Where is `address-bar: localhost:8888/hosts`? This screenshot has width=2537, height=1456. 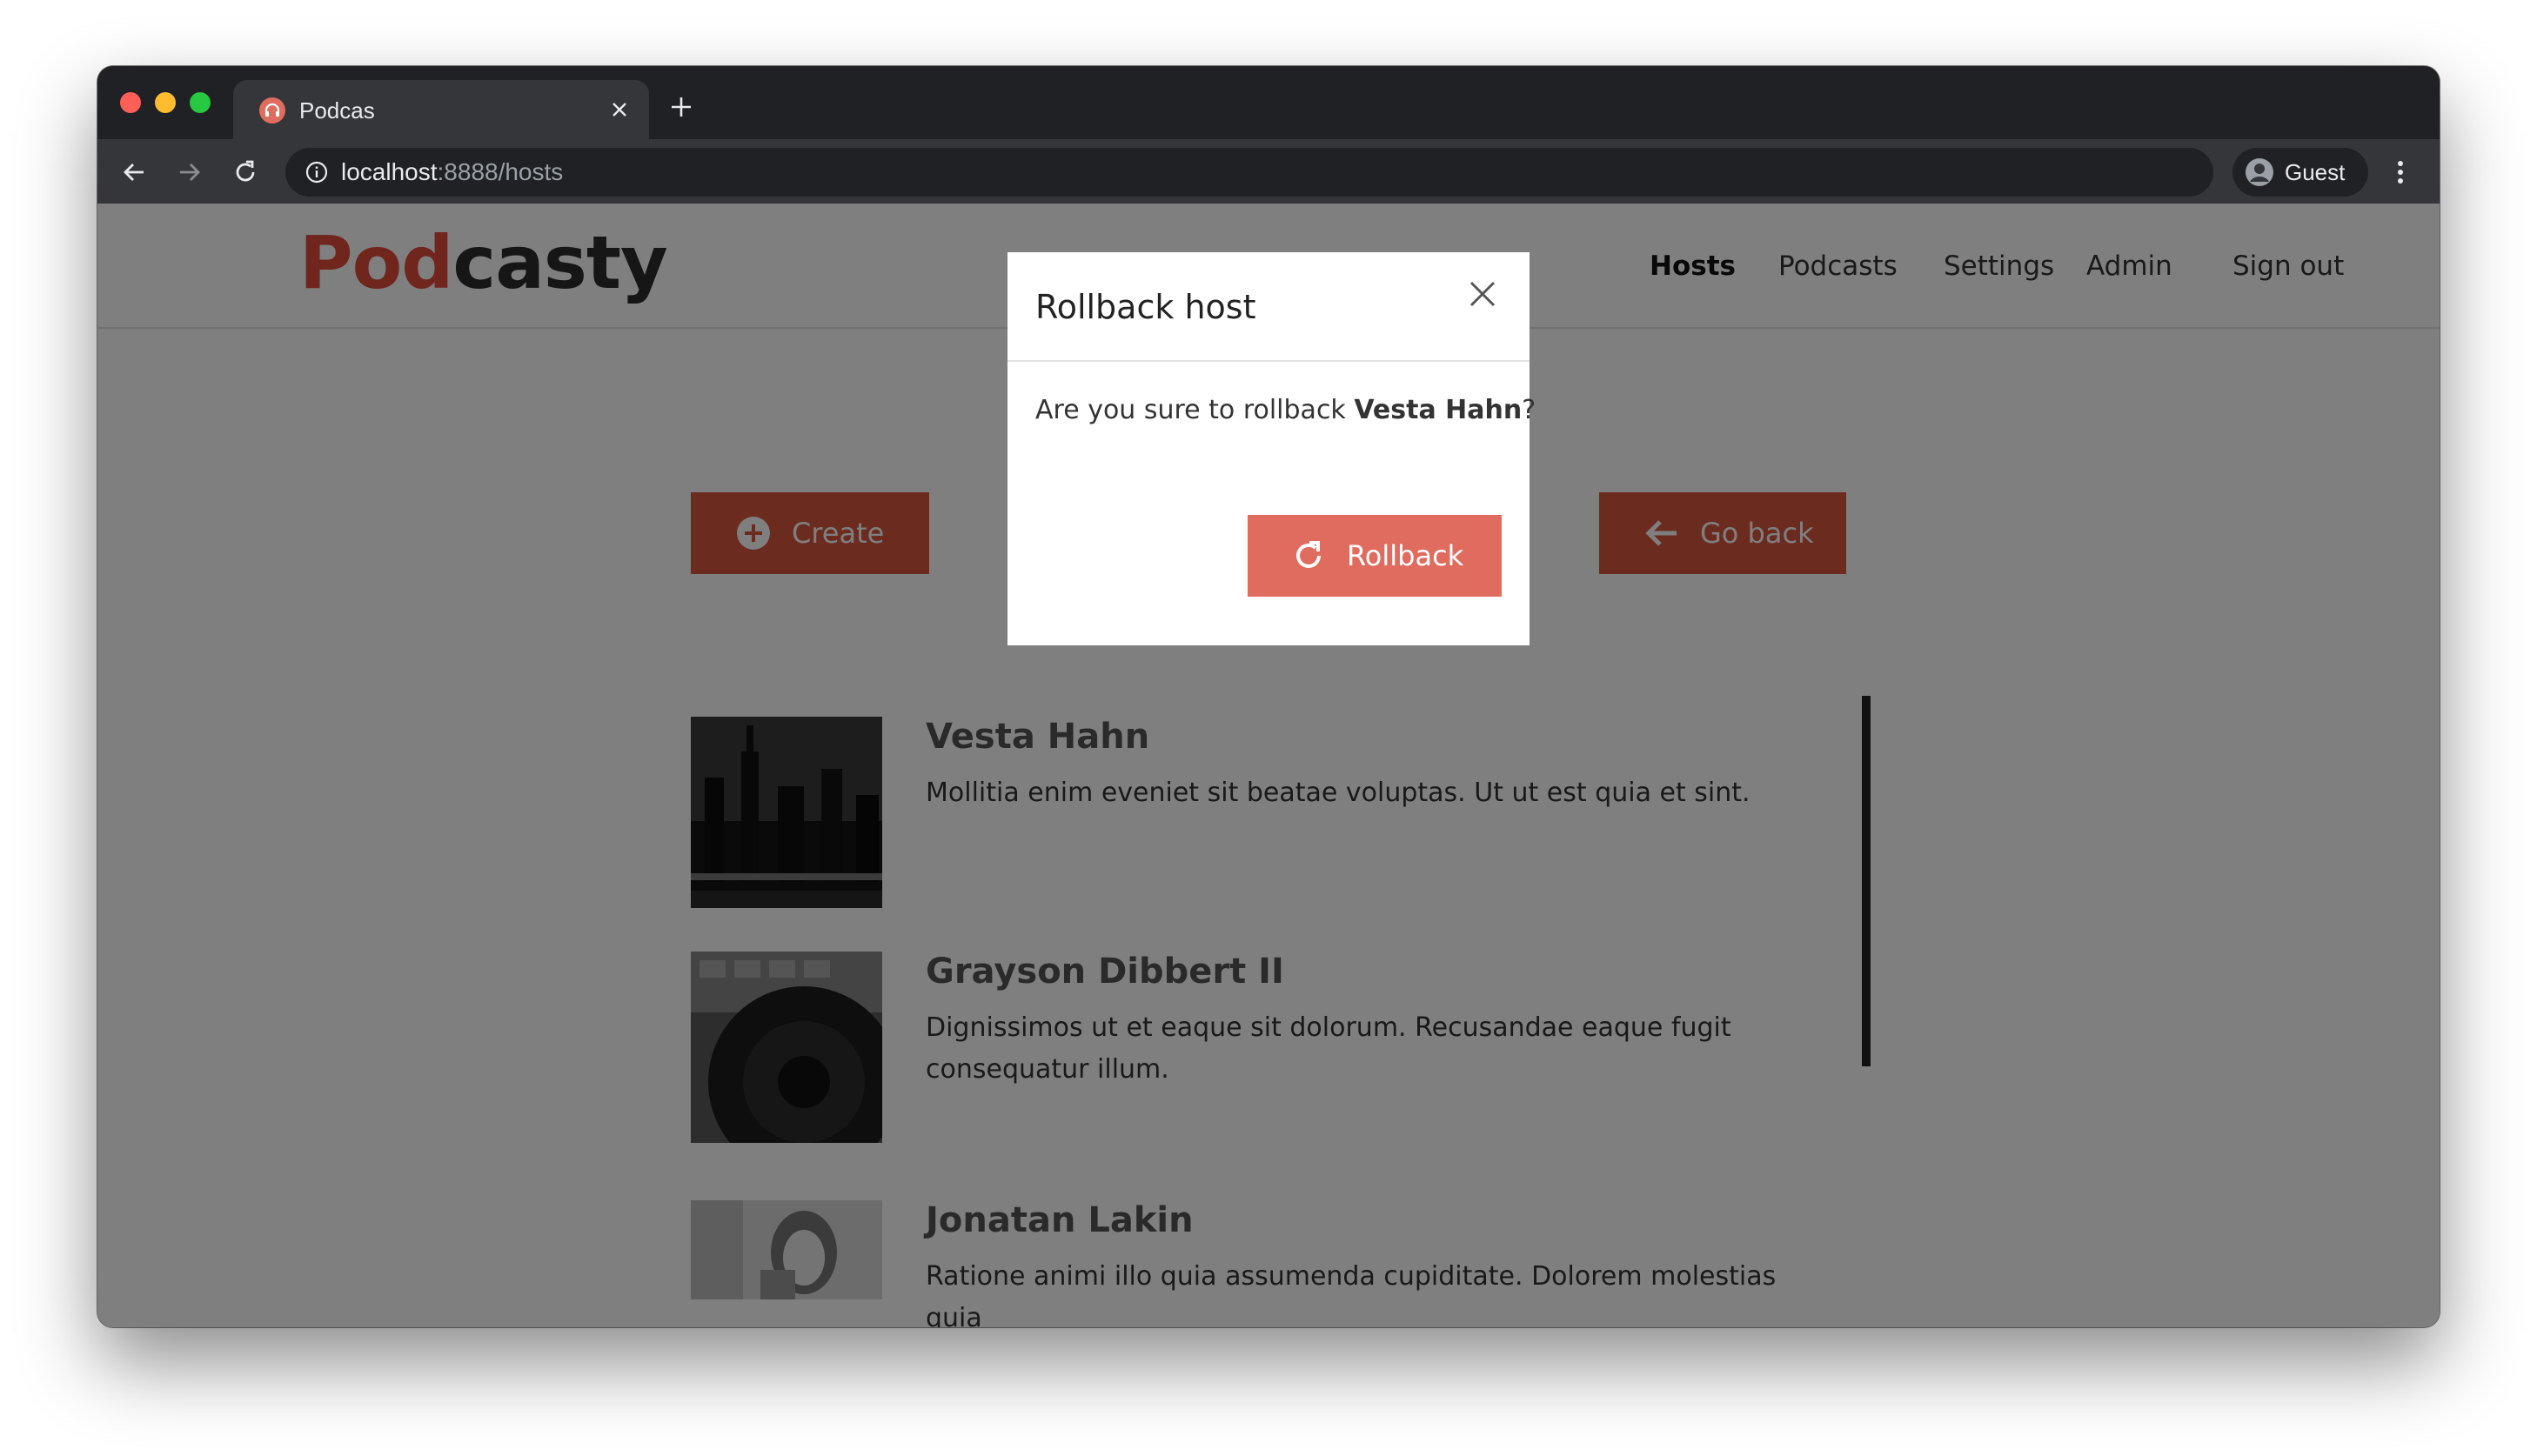
address-bar: localhost:8888/hosts is located at coordinates (1249, 172).